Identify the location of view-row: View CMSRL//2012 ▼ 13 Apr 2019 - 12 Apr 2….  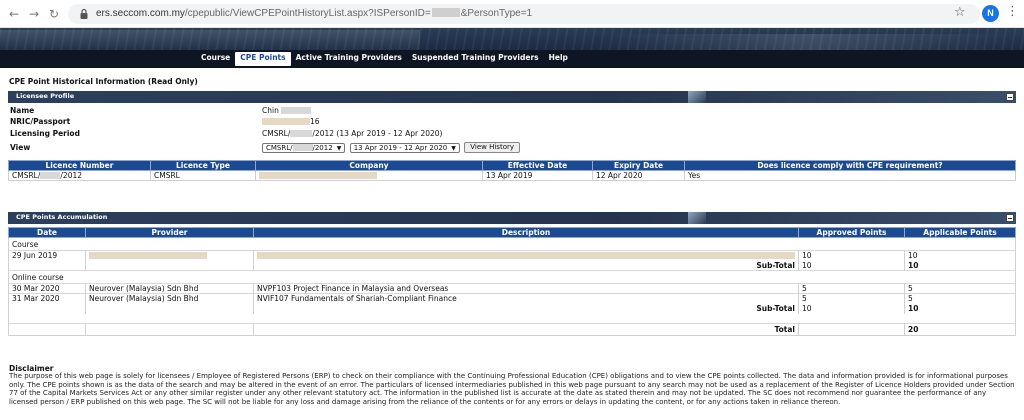
(510, 148).